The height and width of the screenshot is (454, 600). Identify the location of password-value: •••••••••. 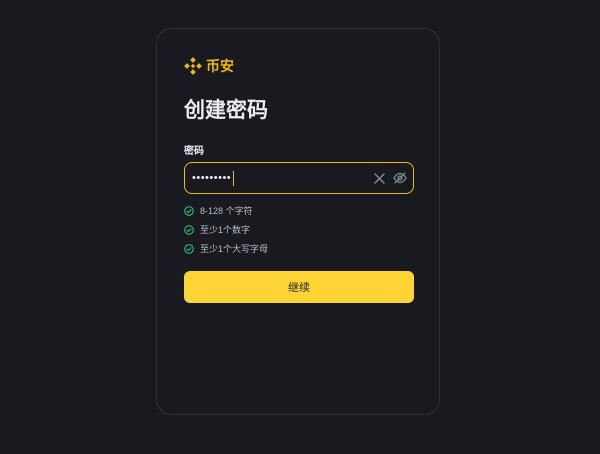
(213, 178).